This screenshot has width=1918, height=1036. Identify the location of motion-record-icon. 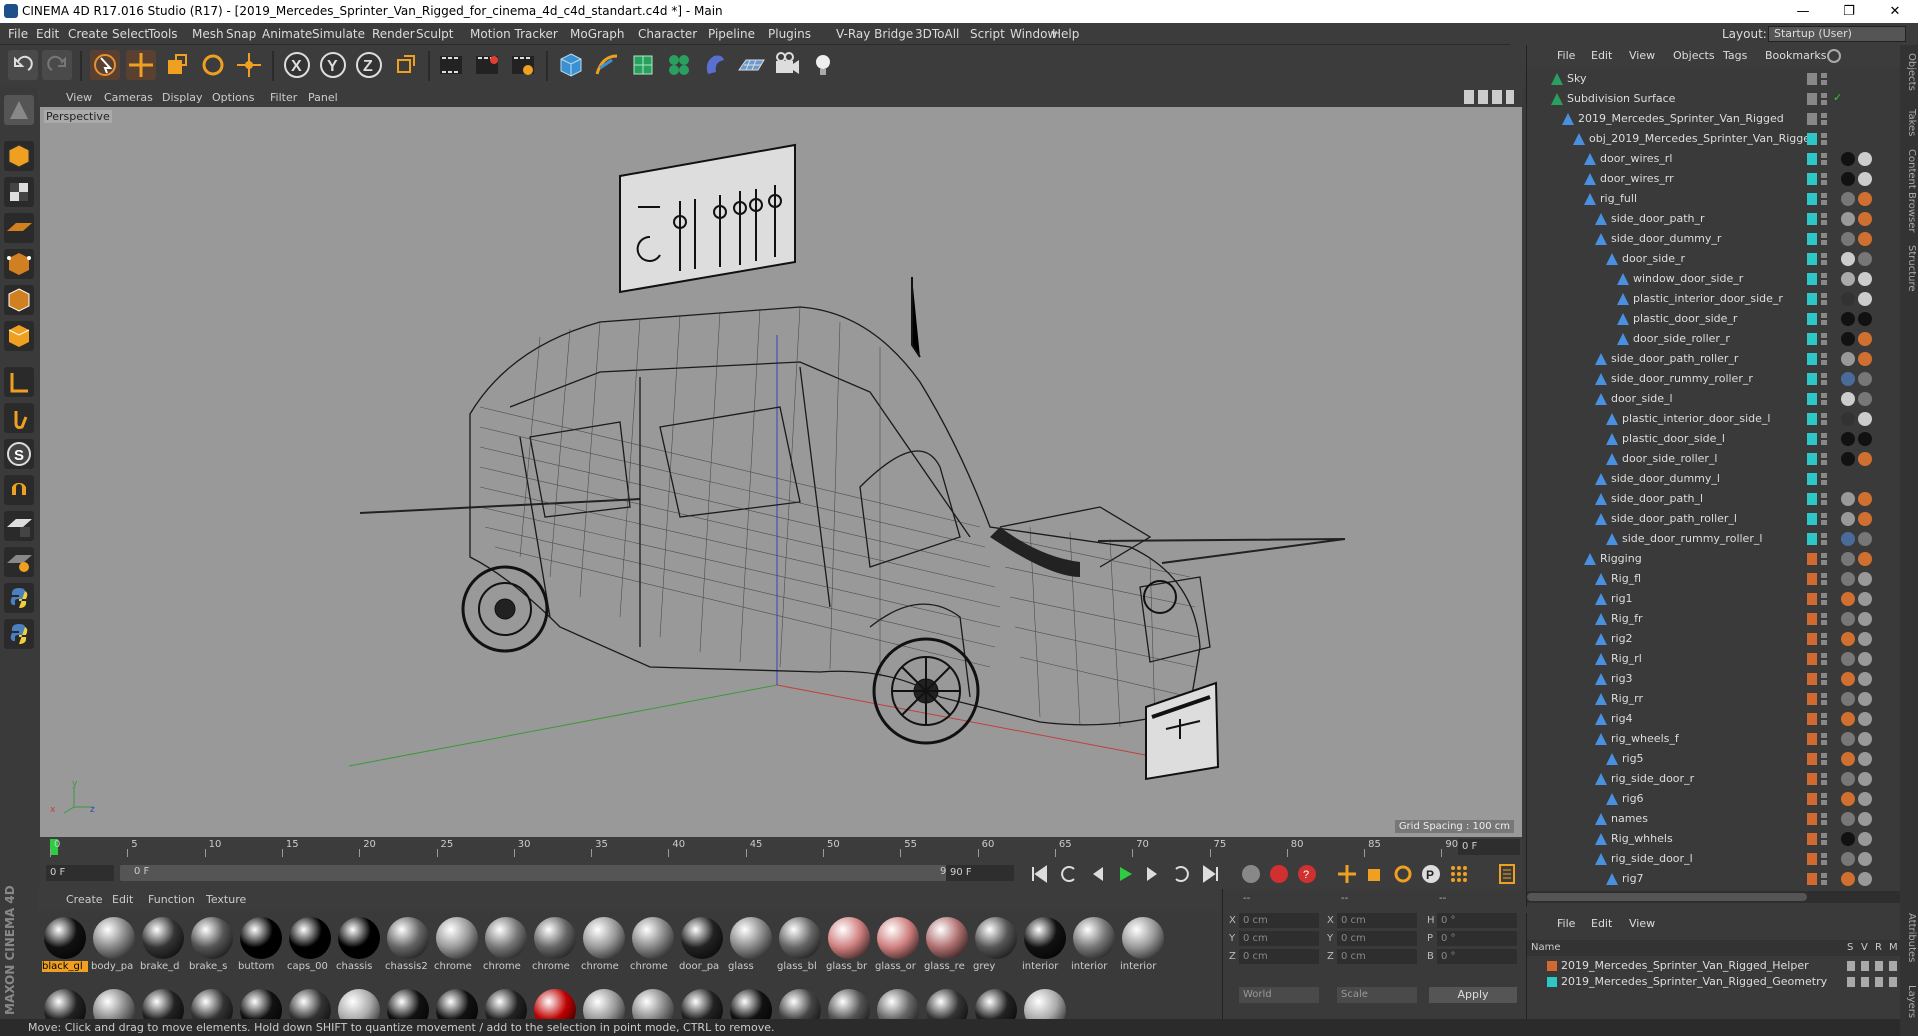
(1251, 874).